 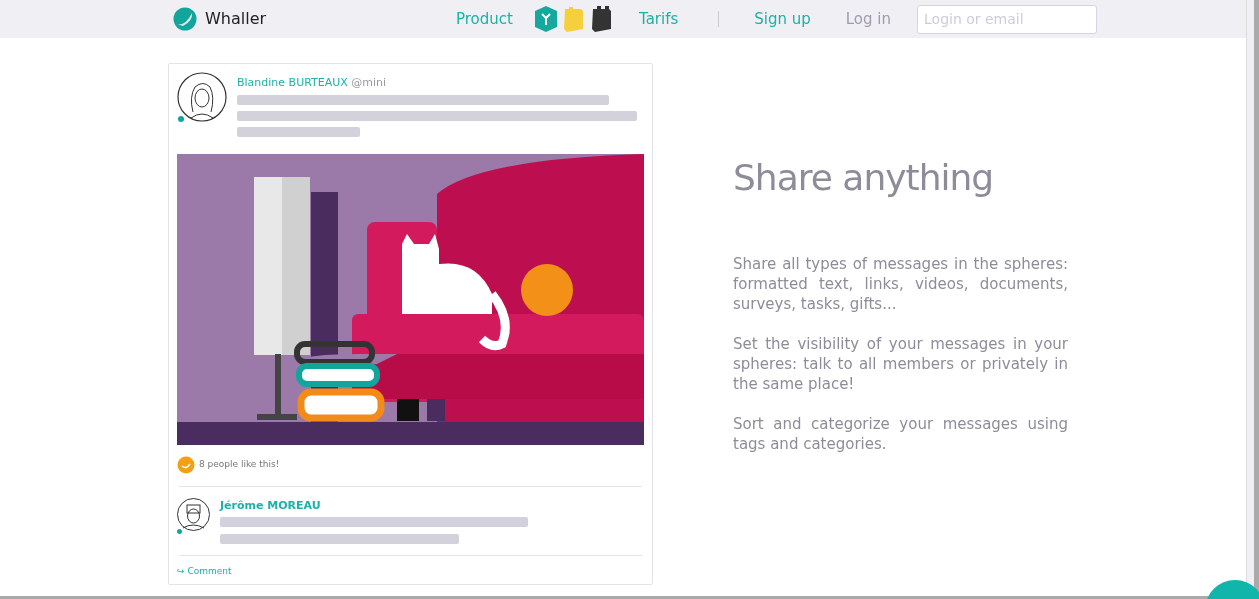 I want to click on smiley-icon, so click(x=186, y=464).